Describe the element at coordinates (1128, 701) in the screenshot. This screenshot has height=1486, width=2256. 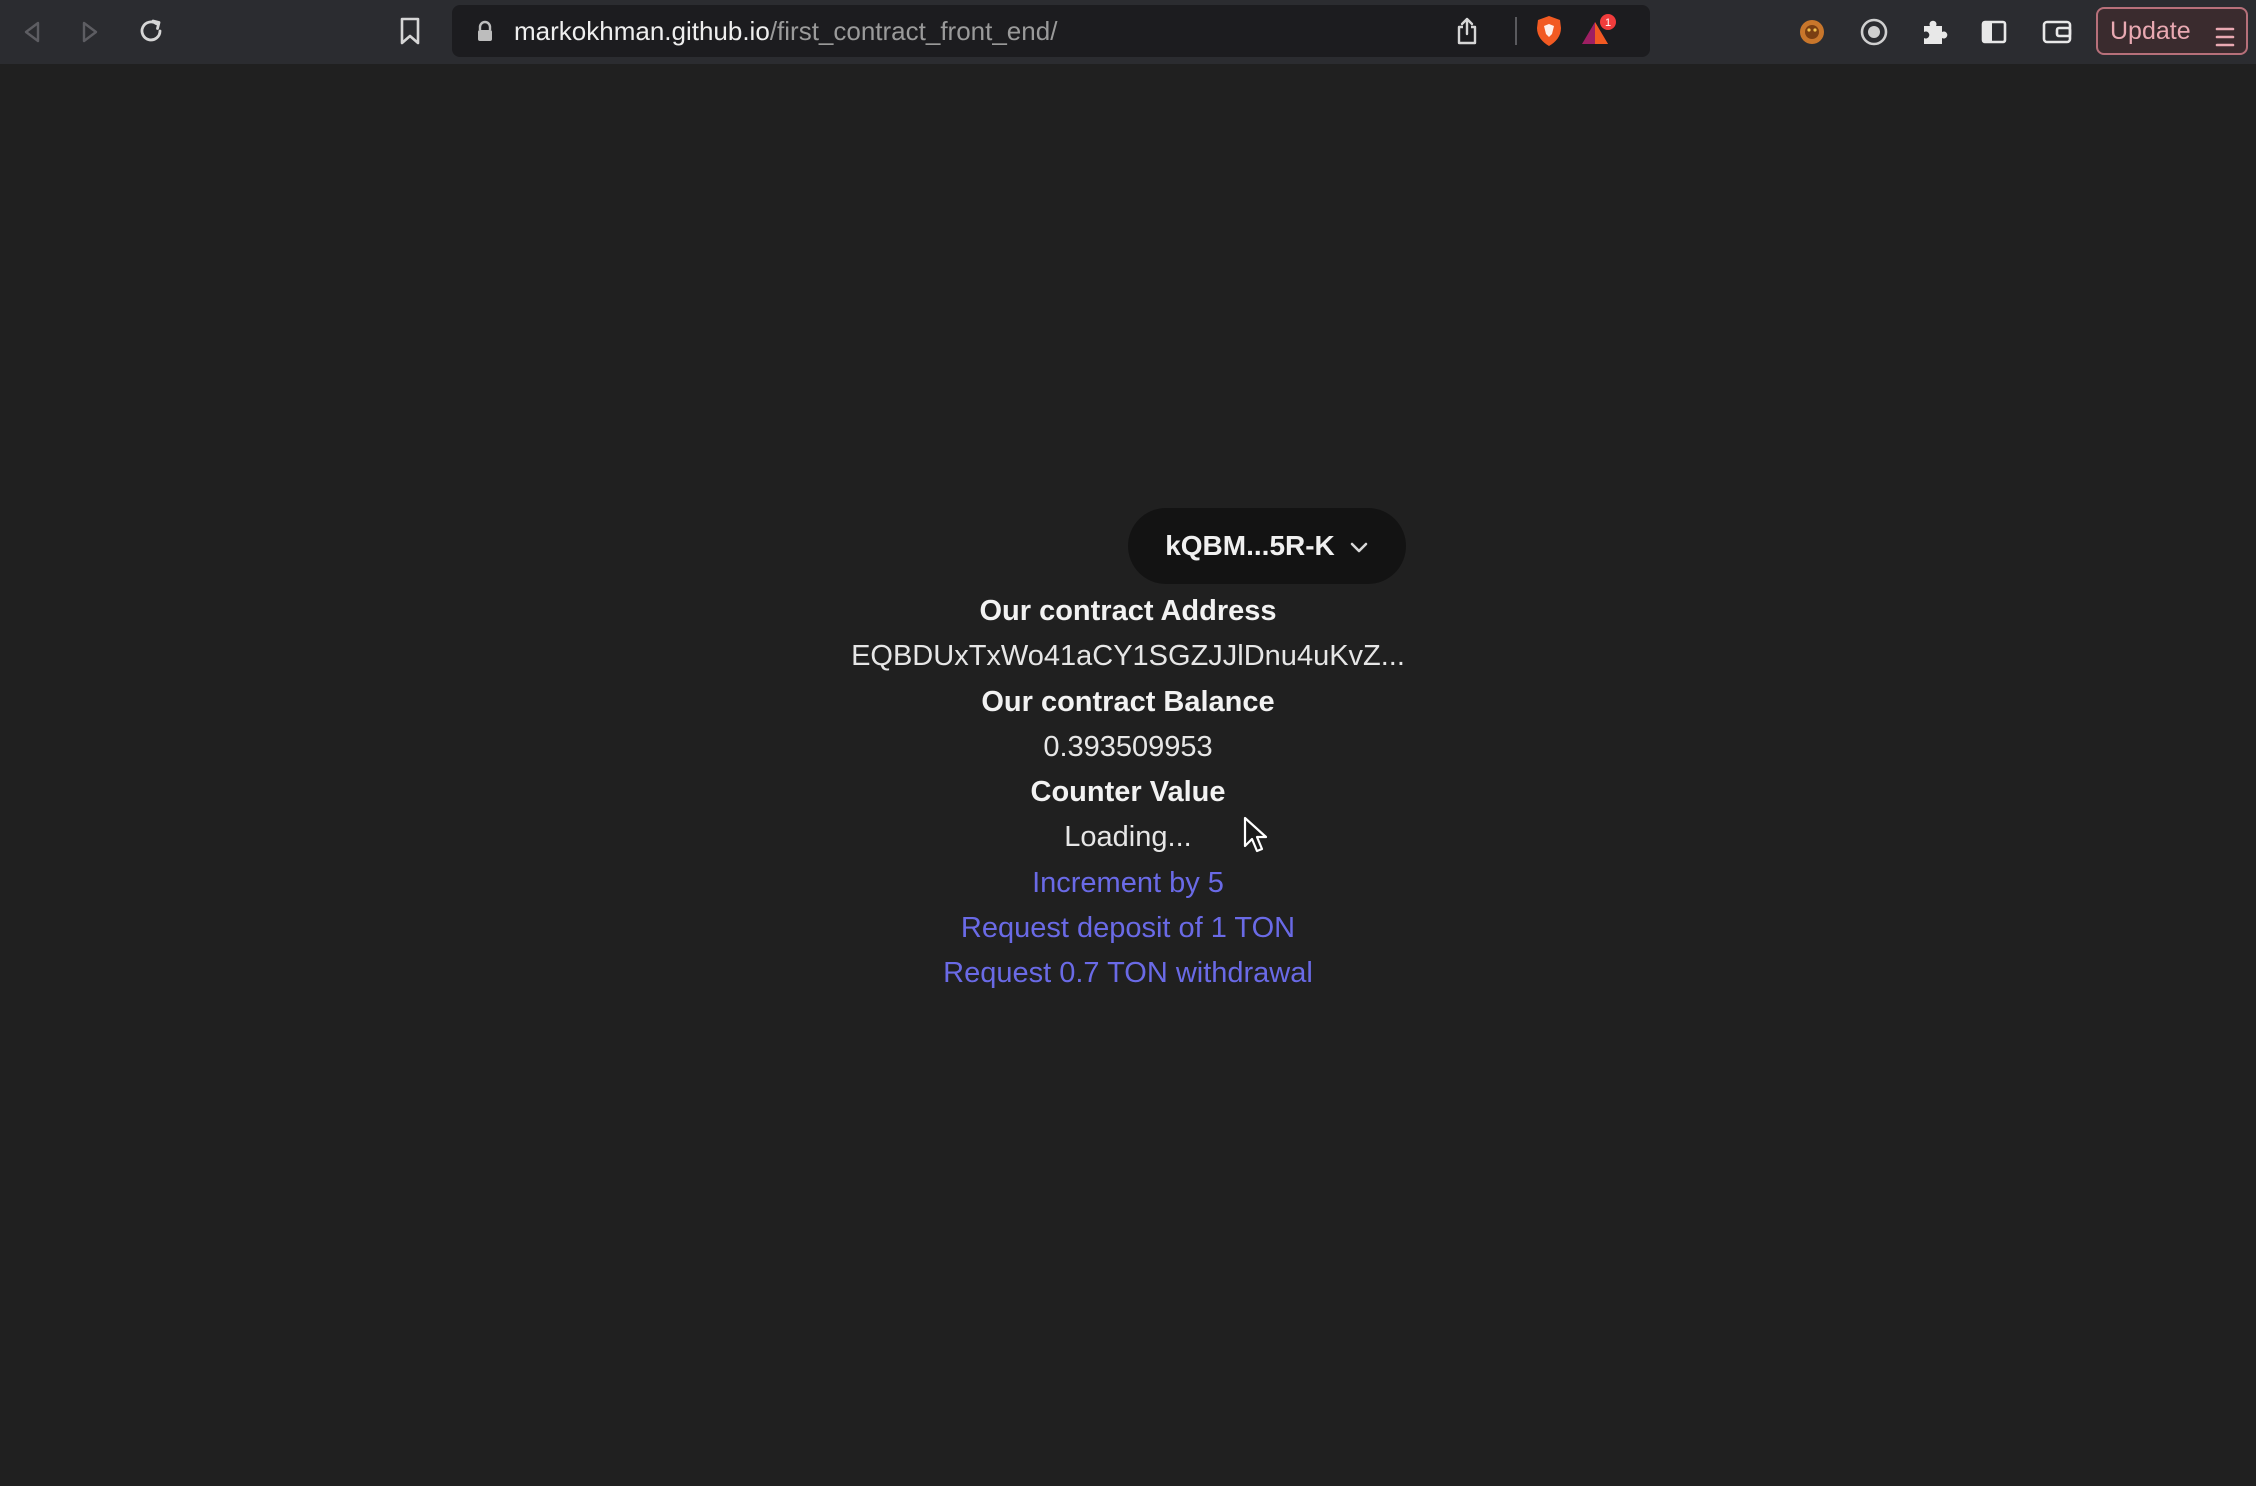
I see `contract-balance-label: Our contract Balance` at that location.